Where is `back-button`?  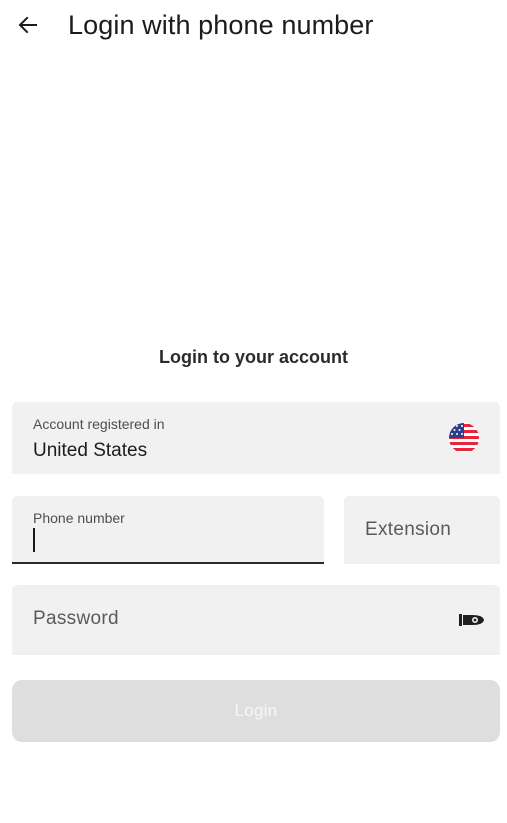
back-button is located at coordinates (28, 25).